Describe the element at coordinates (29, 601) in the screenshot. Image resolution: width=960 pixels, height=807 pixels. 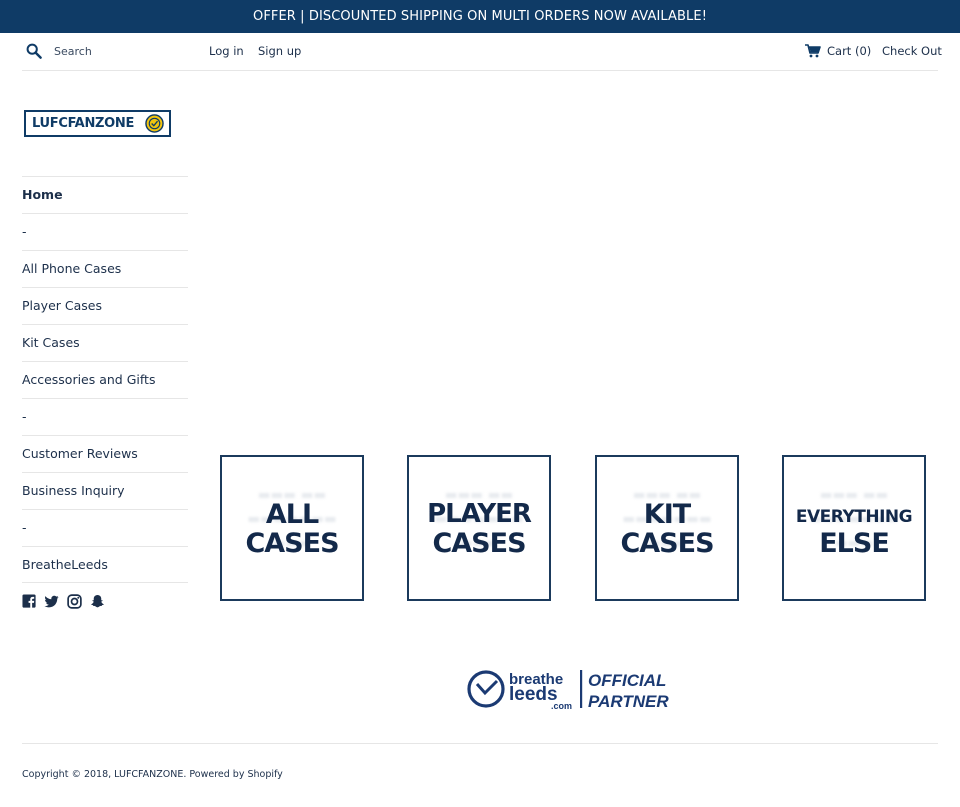
I see `facebook-icon` at that location.